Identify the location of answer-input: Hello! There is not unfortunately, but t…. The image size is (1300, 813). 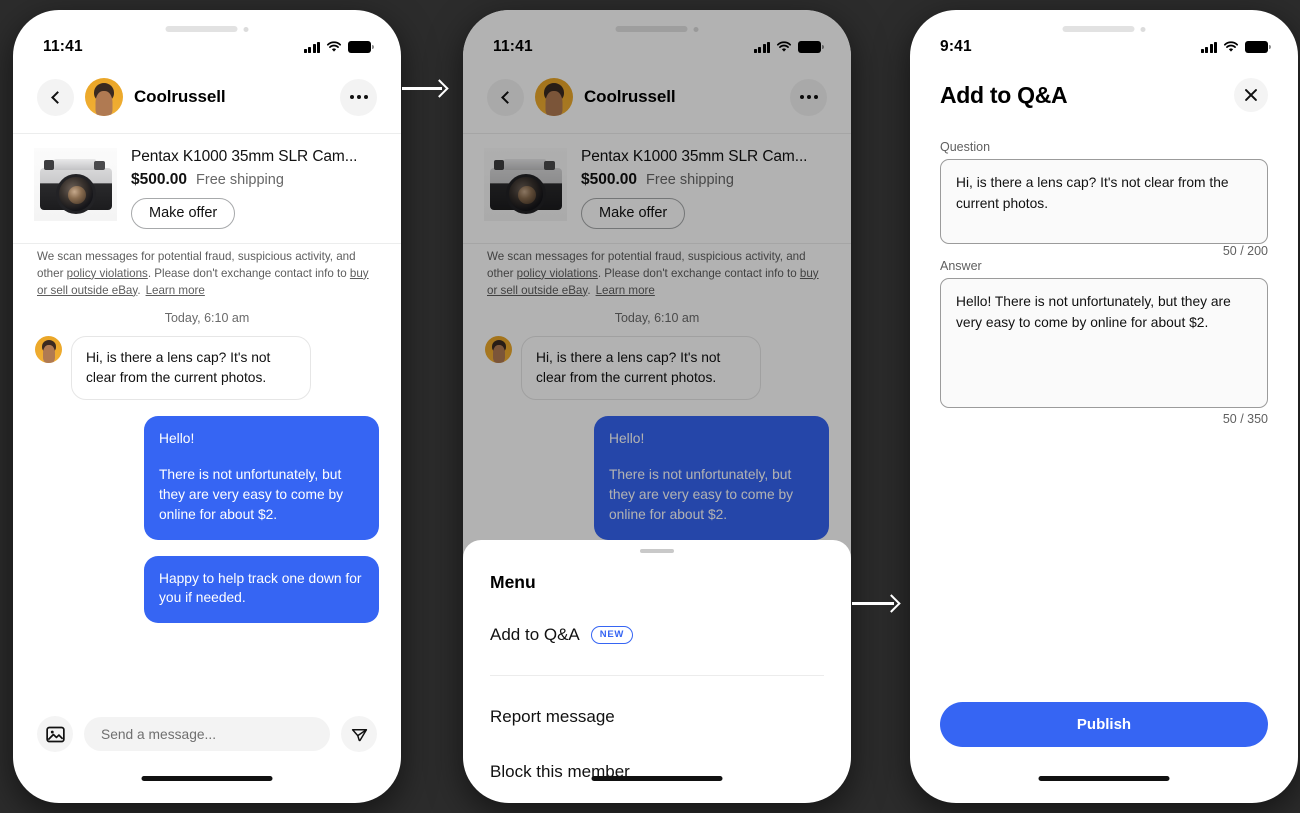
(1104, 343).